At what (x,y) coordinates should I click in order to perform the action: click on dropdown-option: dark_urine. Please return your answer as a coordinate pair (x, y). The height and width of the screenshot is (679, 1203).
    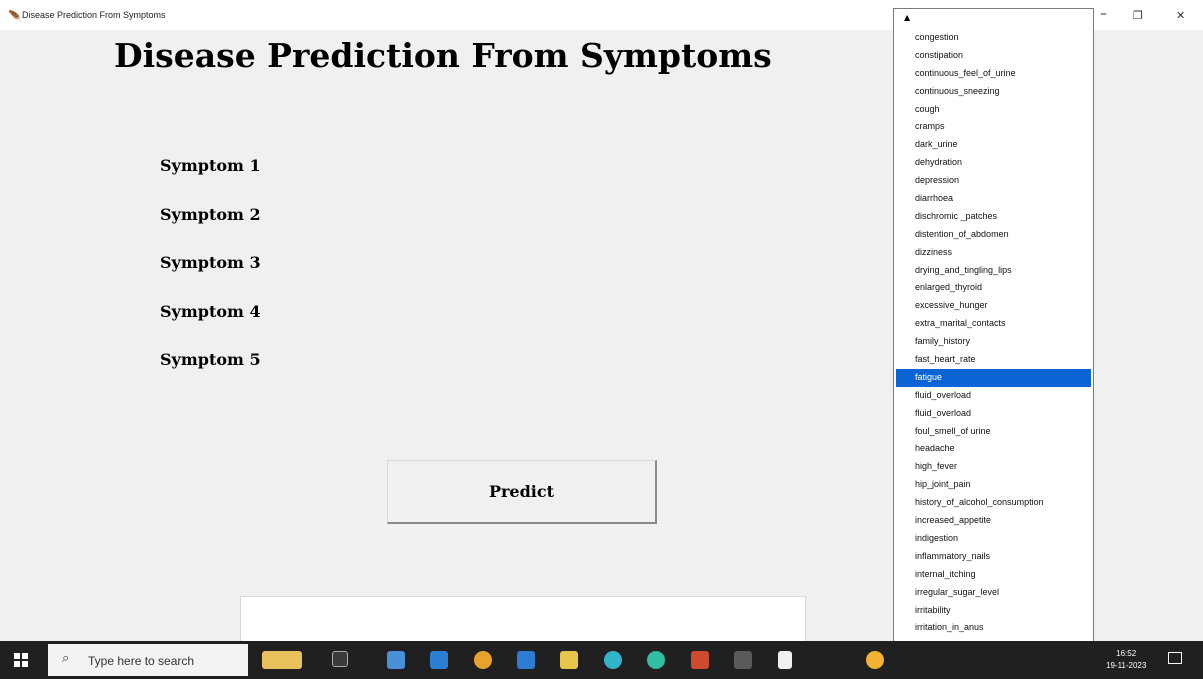
    Looking at the image, I should click on (993, 145).